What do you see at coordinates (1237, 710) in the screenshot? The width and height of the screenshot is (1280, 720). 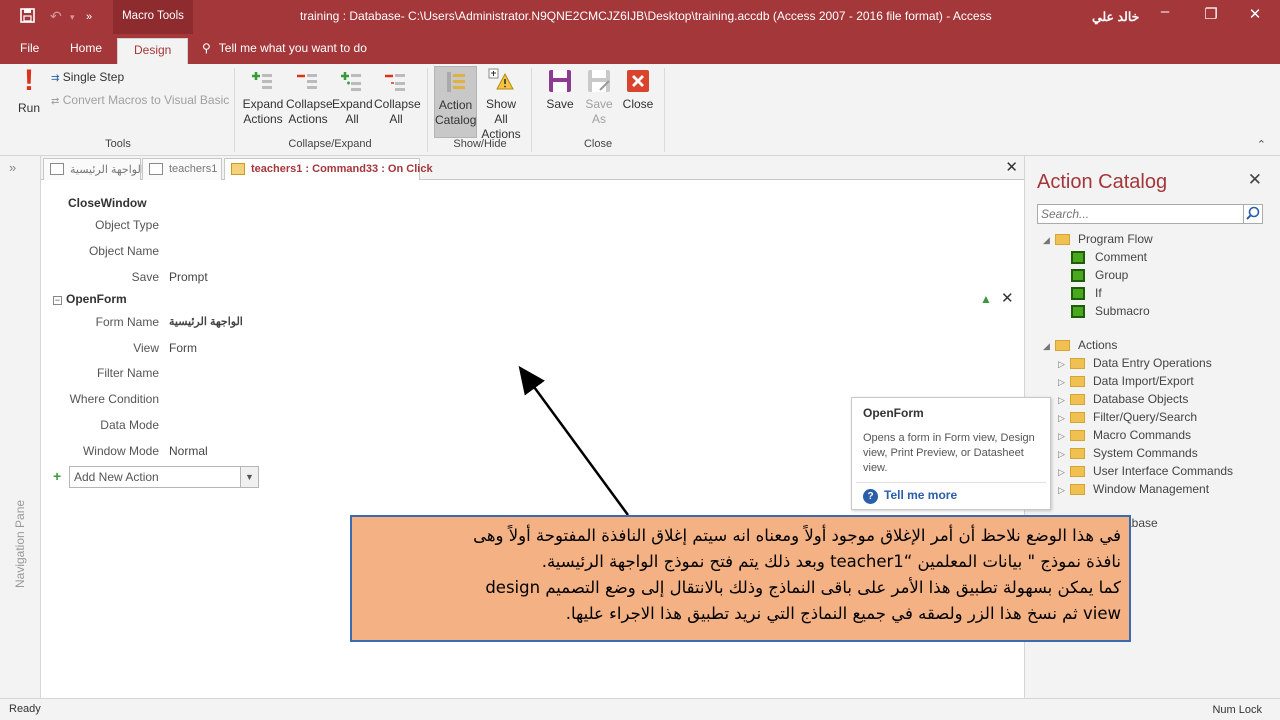 I see `num-lock-indicator: Num Lock` at bounding box center [1237, 710].